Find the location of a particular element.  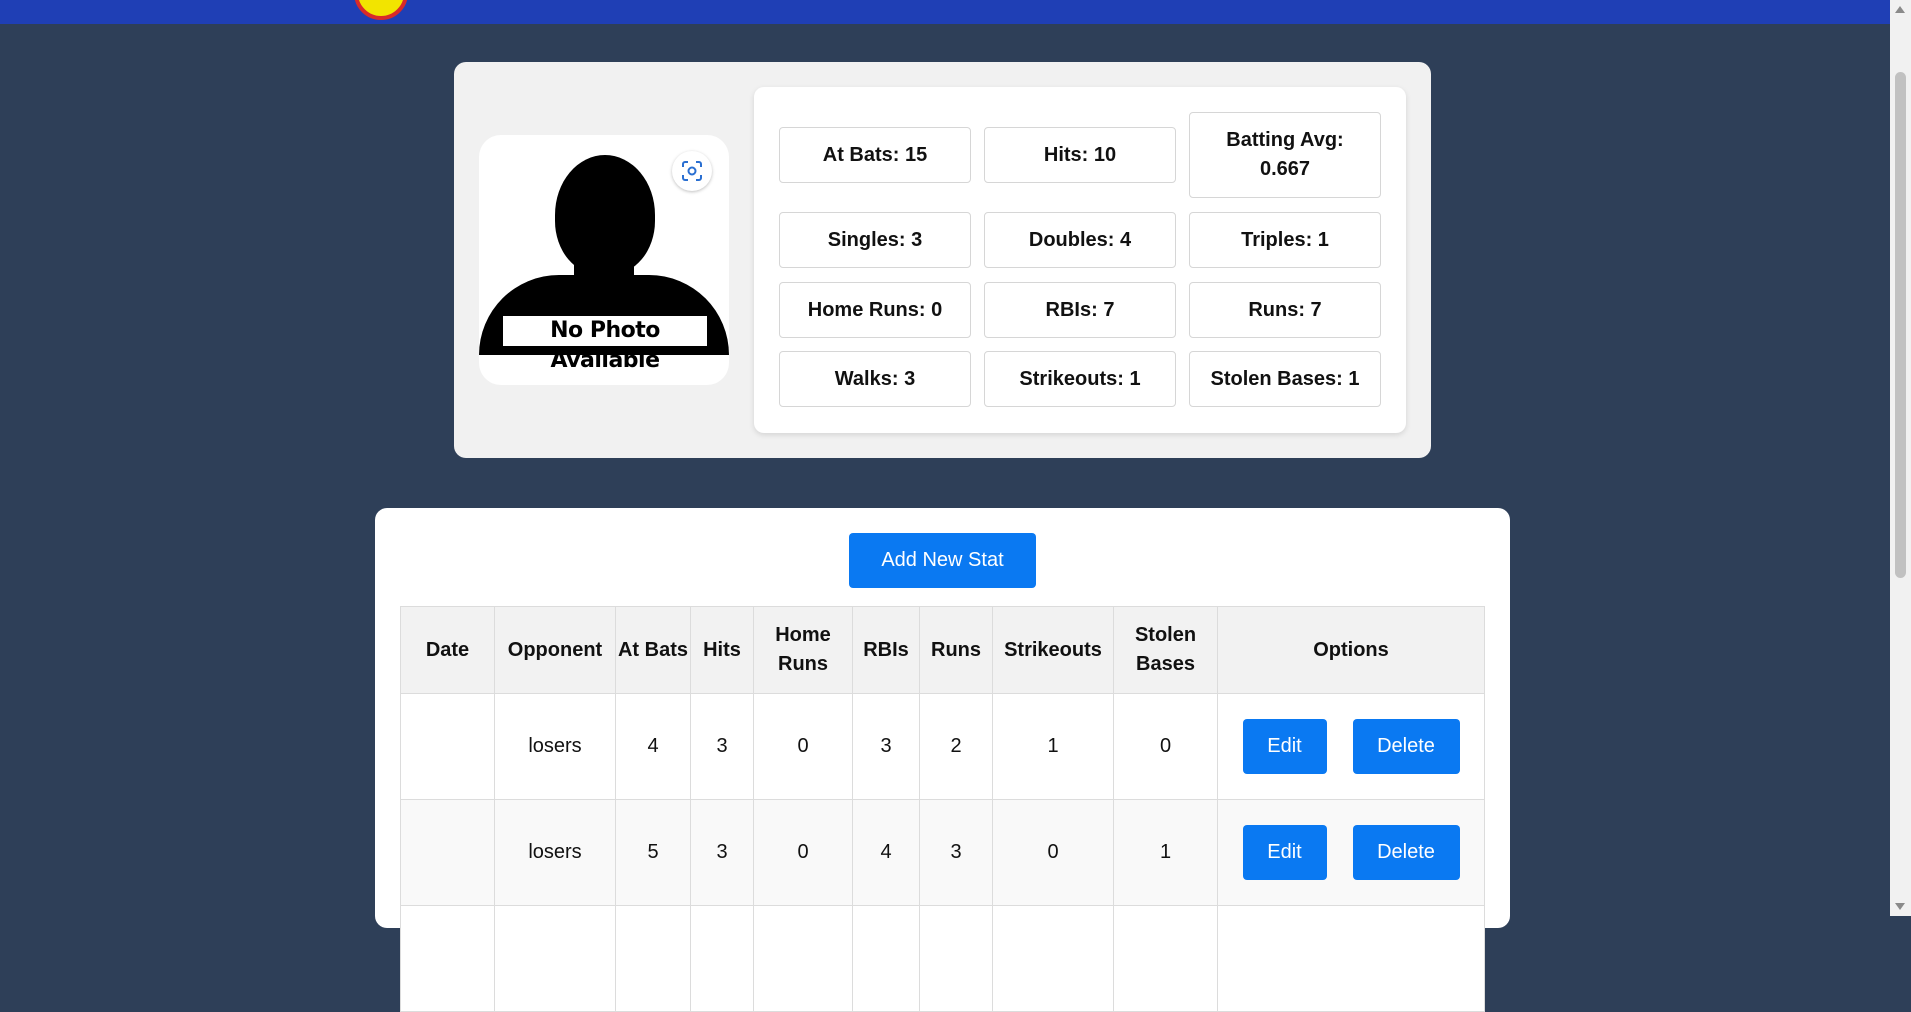

cell-stolen-bases: 0 is located at coordinates (1165, 746).